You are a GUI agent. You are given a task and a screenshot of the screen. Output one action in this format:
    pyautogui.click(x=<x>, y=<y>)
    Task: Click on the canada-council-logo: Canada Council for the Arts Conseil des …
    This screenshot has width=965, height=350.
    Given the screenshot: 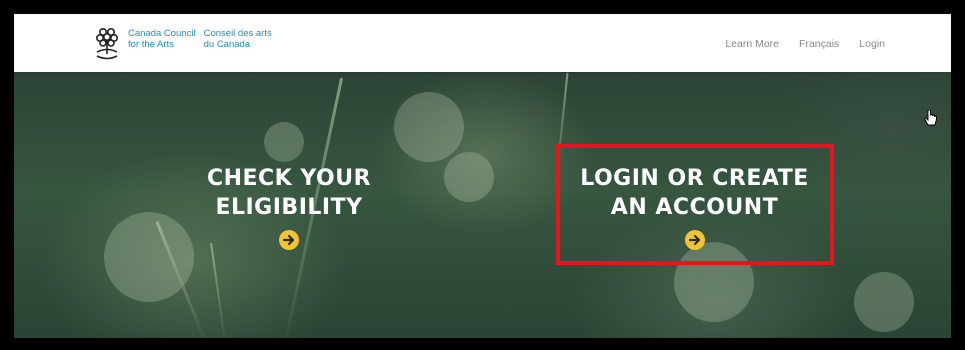 What is the action you would take?
    pyautogui.click(x=187, y=43)
    